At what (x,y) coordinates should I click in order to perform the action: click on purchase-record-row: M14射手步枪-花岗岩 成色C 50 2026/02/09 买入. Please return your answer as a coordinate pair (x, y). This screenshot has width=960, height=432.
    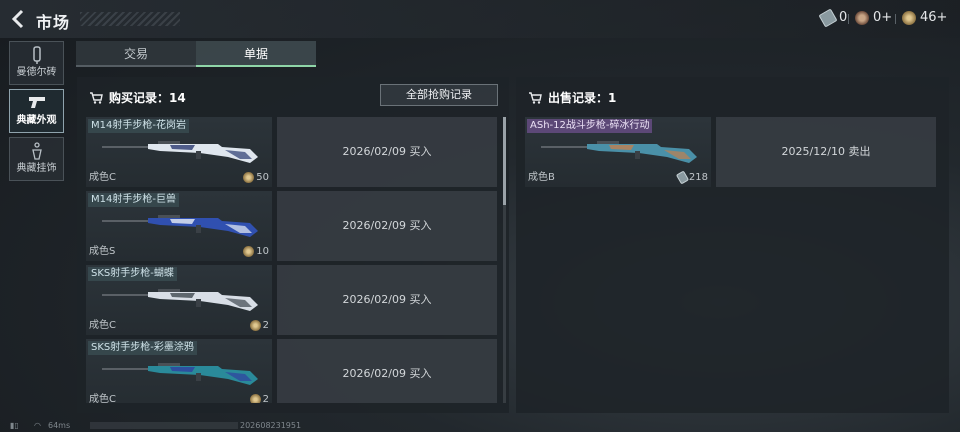
    Looking at the image, I should click on (292, 152).